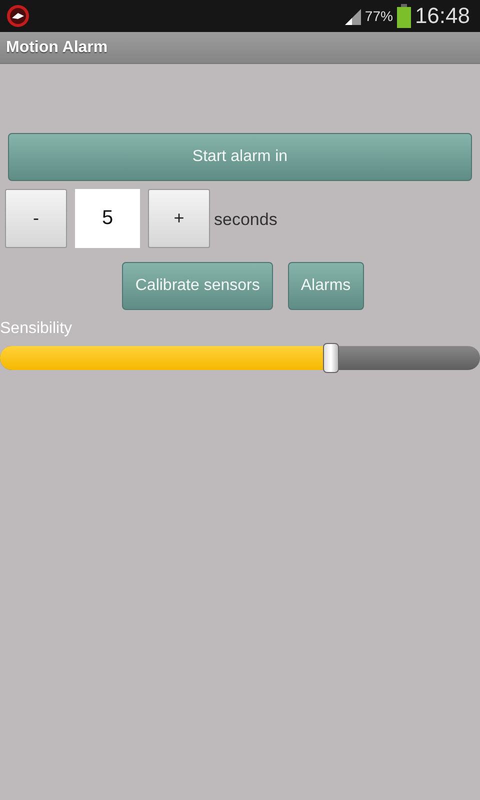 Image resolution: width=480 pixels, height=800 pixels. Describe the element at coordinates (331, 358) in the screenshot. I see `slider-thumb` at that location.